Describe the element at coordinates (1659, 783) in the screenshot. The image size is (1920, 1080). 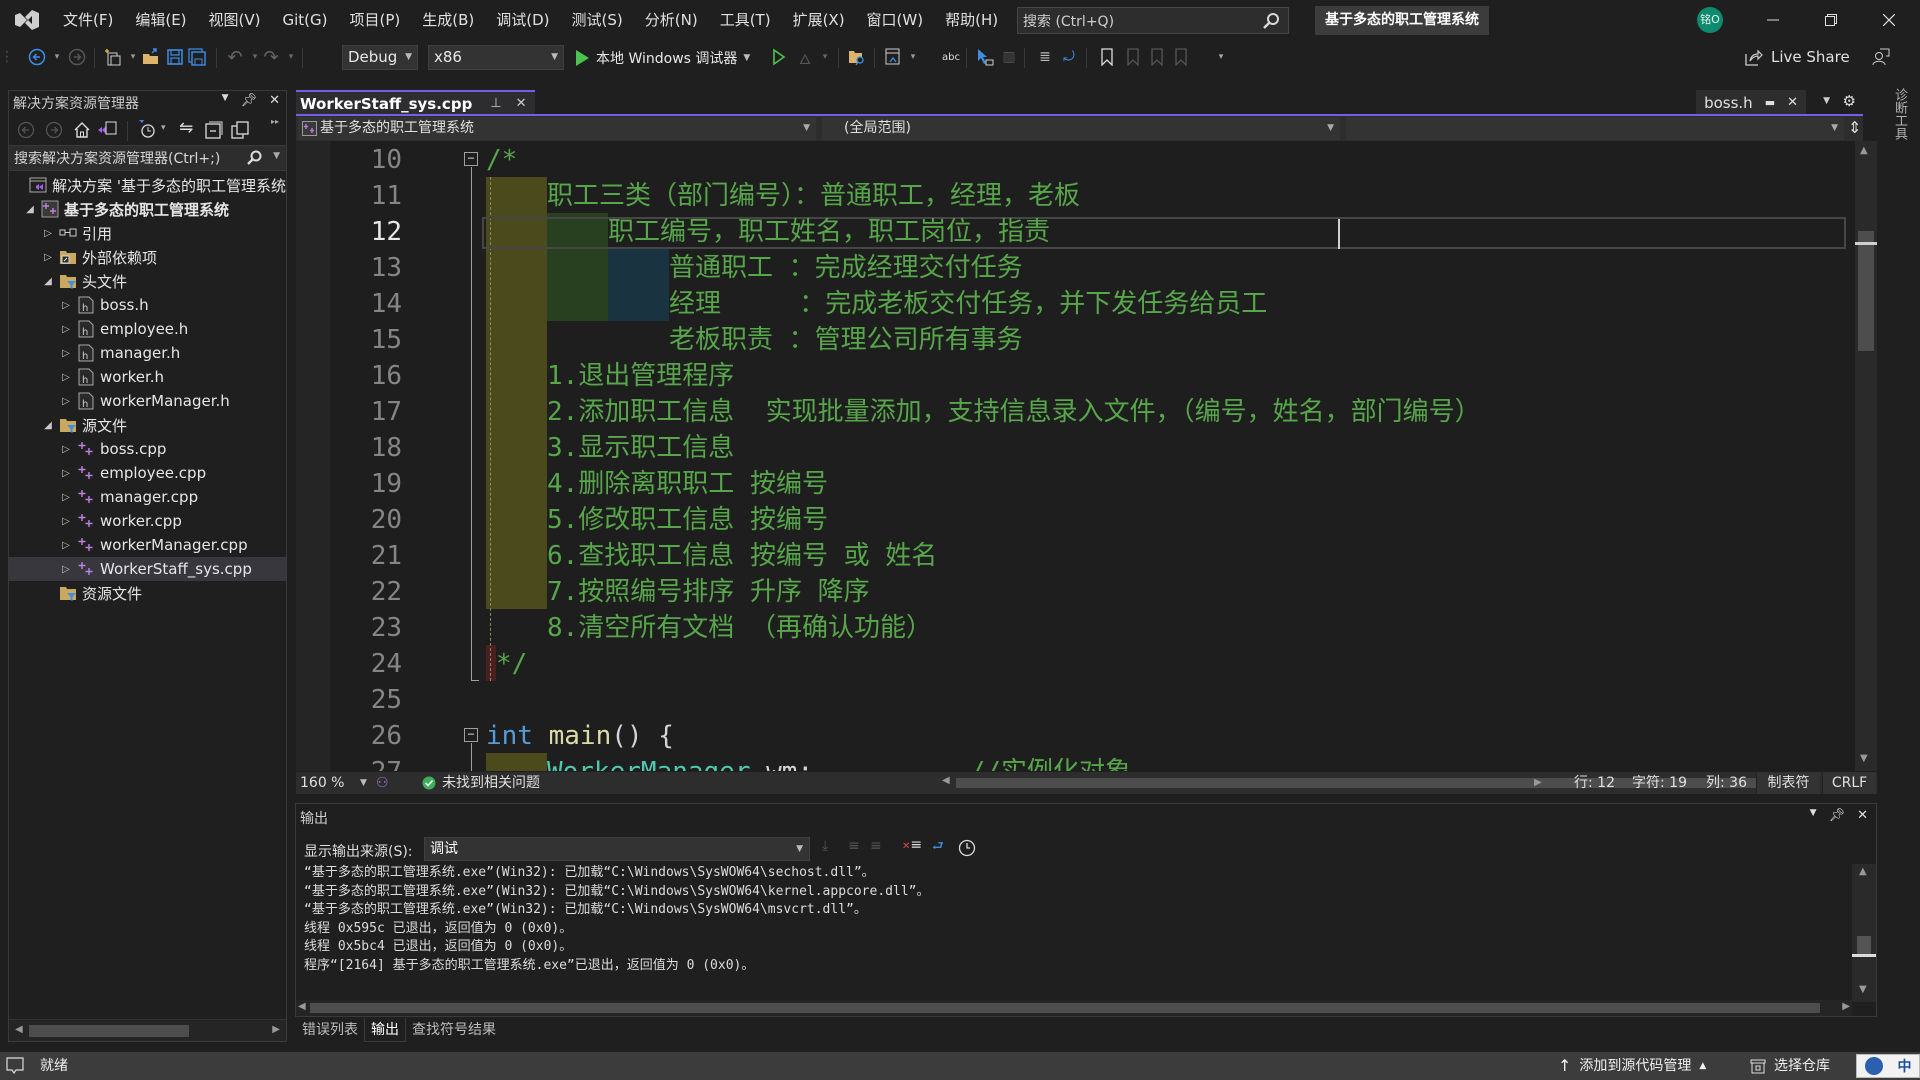
I see `char-indicator: 字符: 19` at that location.